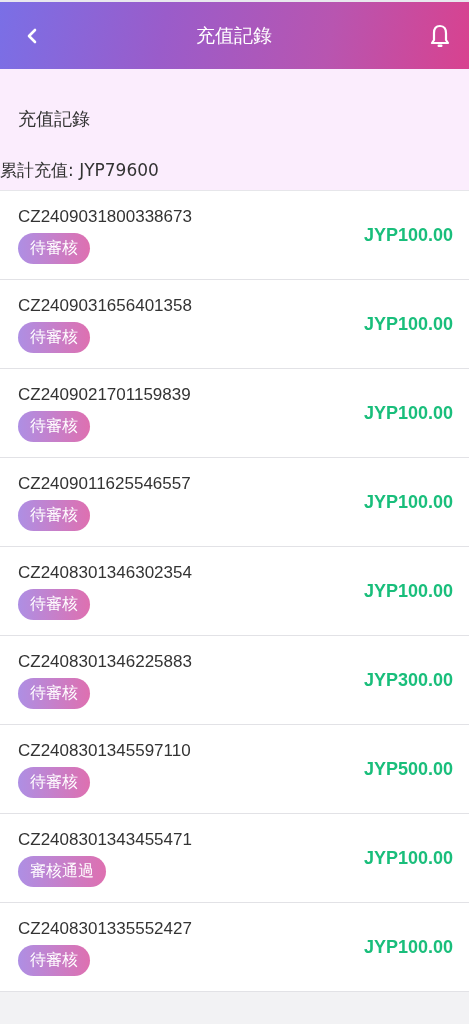  Describe the element at coordinates (62, 871) in the screenshot. I see `status-badge: 審核通過` at that location.